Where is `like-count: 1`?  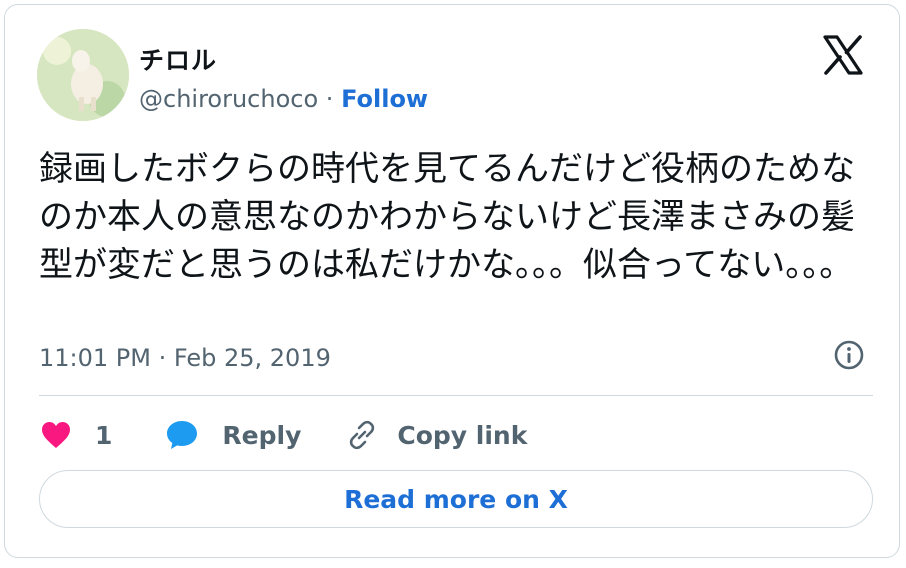 like-count: 1 is located at coordinates (104, 435).